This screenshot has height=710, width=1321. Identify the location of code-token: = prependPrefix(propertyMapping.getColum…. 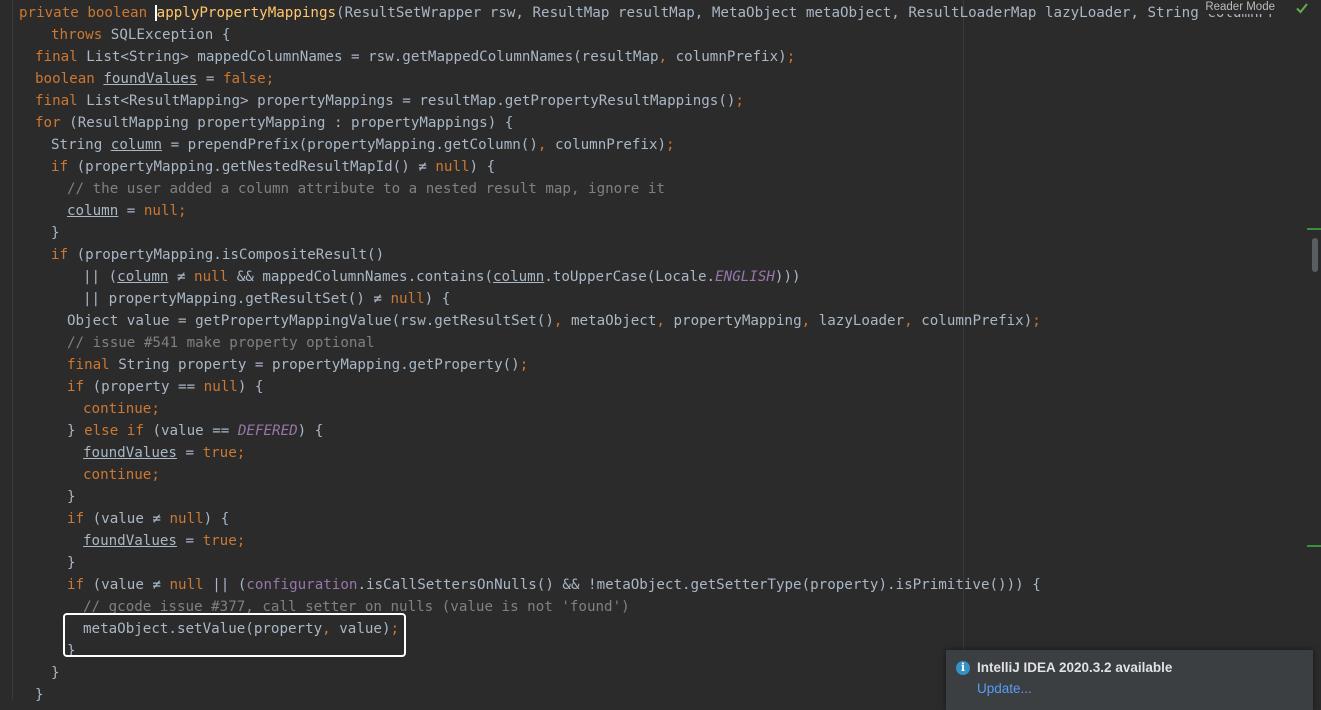
(350, 145).